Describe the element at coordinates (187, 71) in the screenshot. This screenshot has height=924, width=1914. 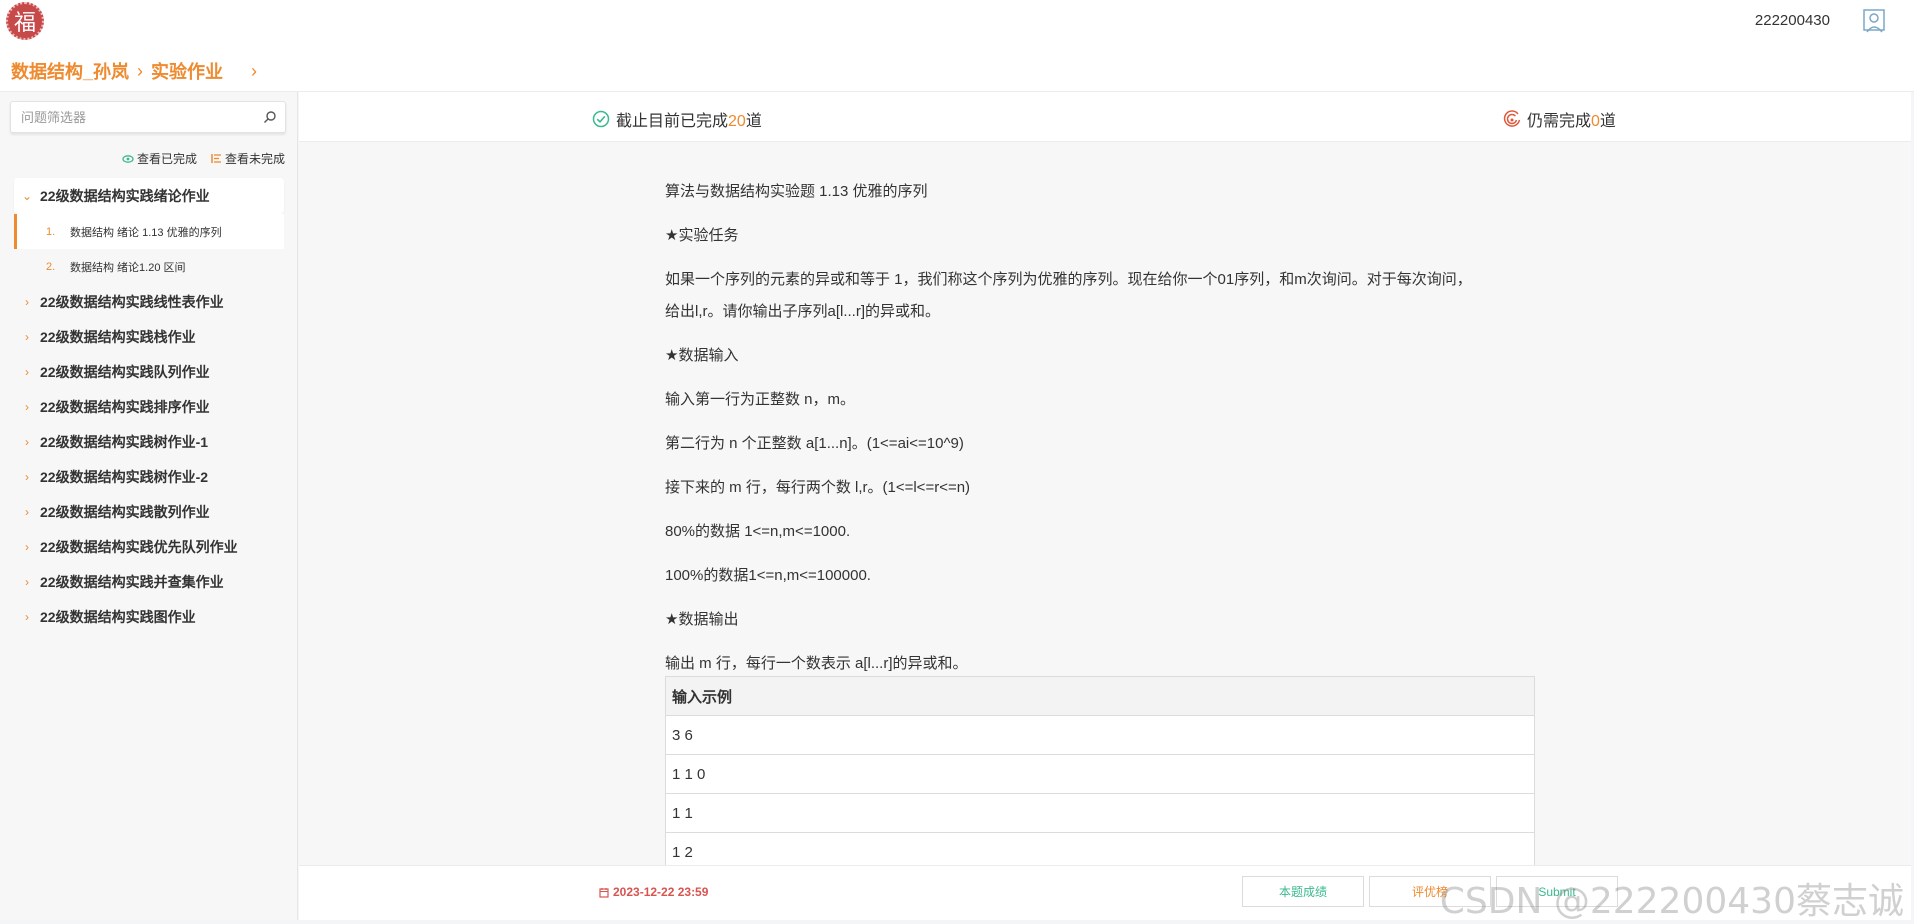
I see `breadcrumb-assignments: 实验作业` at that location.